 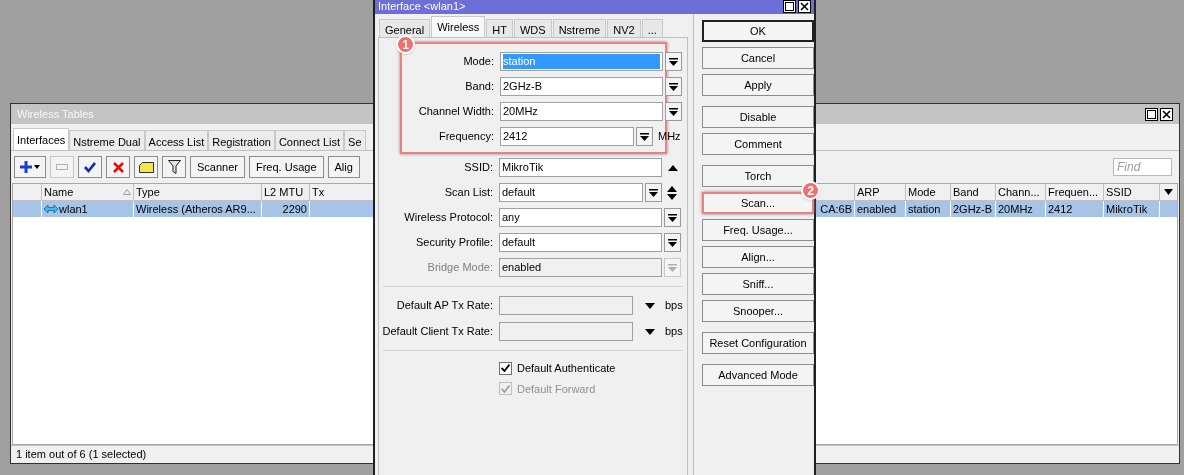 What do you see at coordinates (566, 368) in the screenshot?
I see `checkbox-label: Default Authenticate` at bounding box center [566, 368].